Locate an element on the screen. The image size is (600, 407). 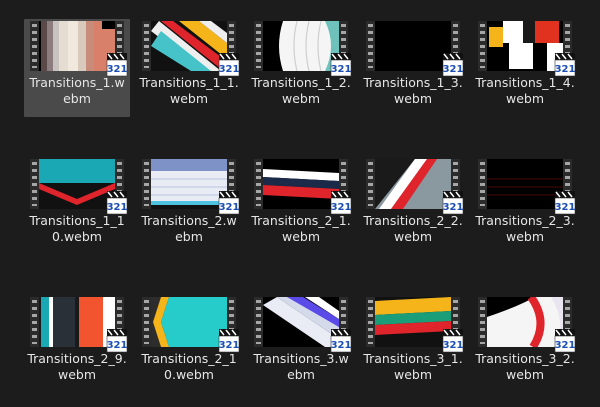
file-item: 321 Transitions_3_1.webm is located at coordinates (413, 344).